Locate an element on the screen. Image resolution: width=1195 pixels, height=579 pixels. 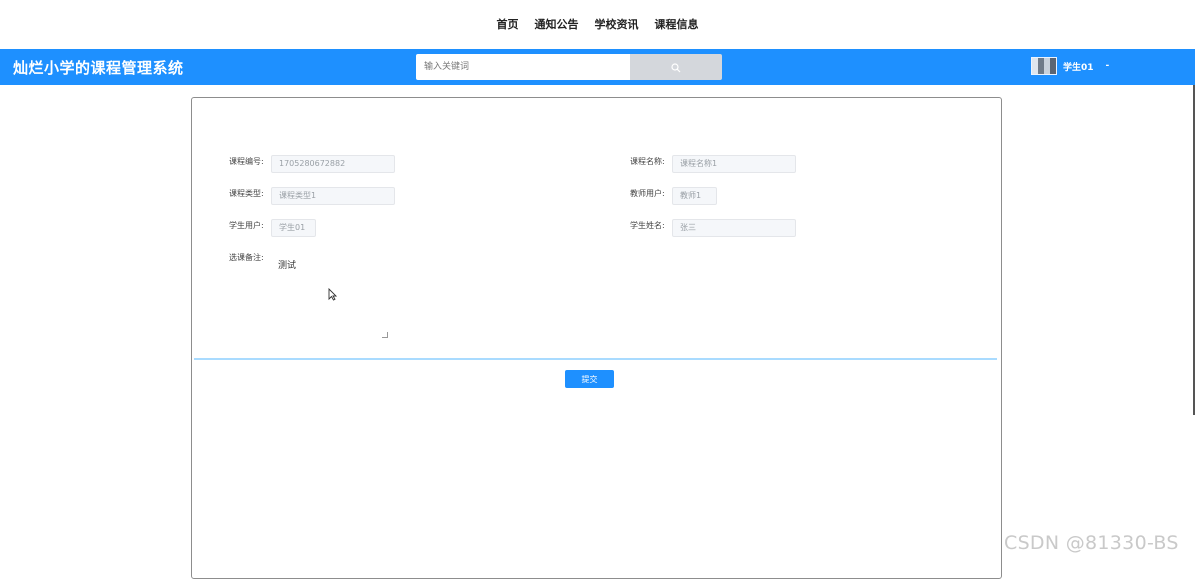
header-bar: 灿烂小学的课程管理系统 学生01 - is located at coordinates (597, 67).